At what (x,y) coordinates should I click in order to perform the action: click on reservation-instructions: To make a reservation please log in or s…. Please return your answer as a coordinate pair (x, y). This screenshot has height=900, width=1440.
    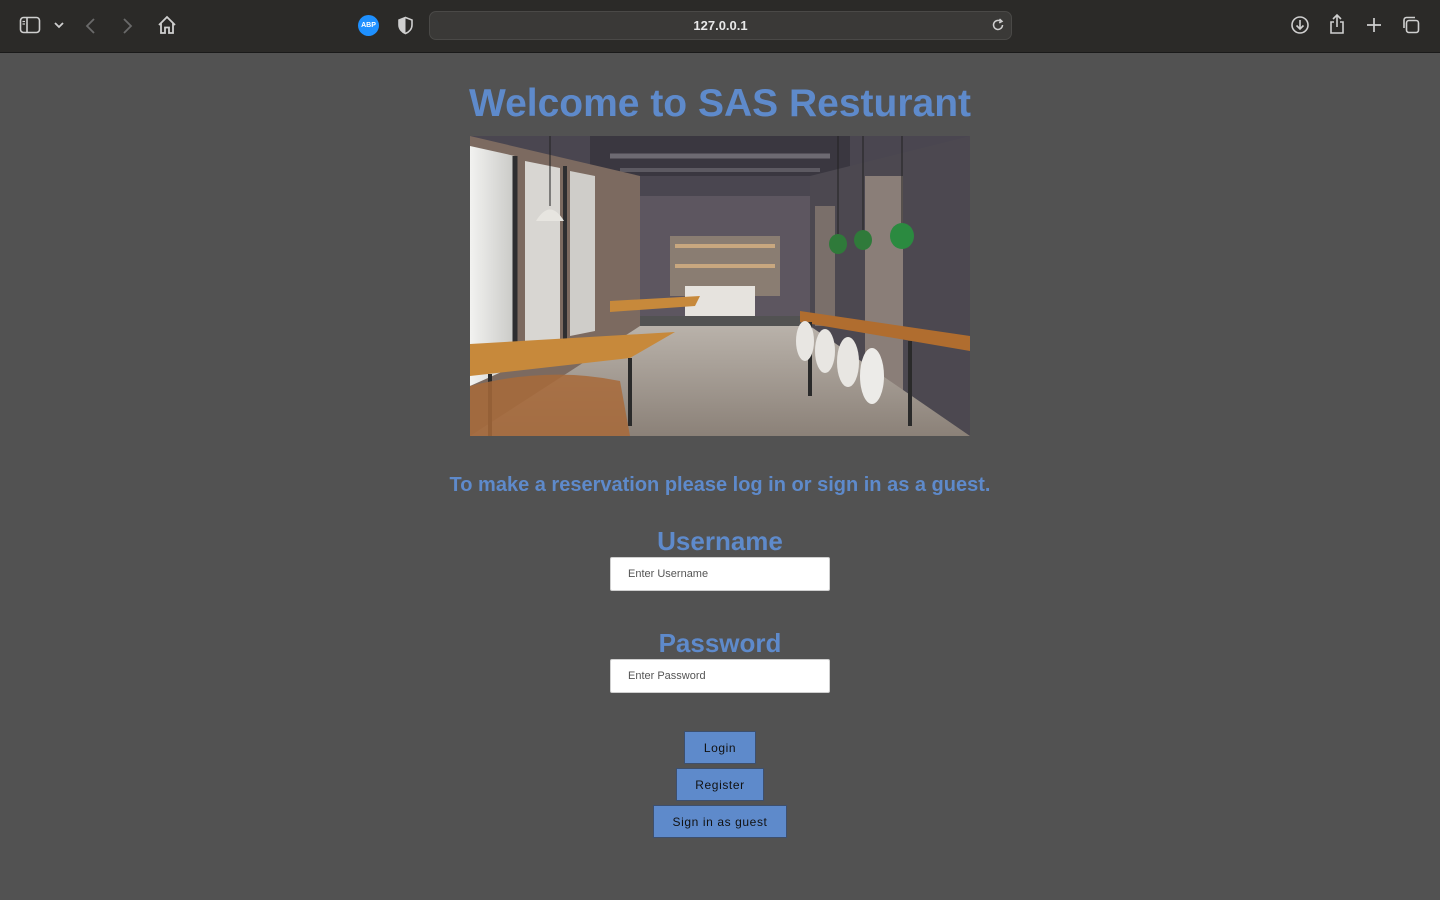
    Looking at the image, I should click on (720, 485).